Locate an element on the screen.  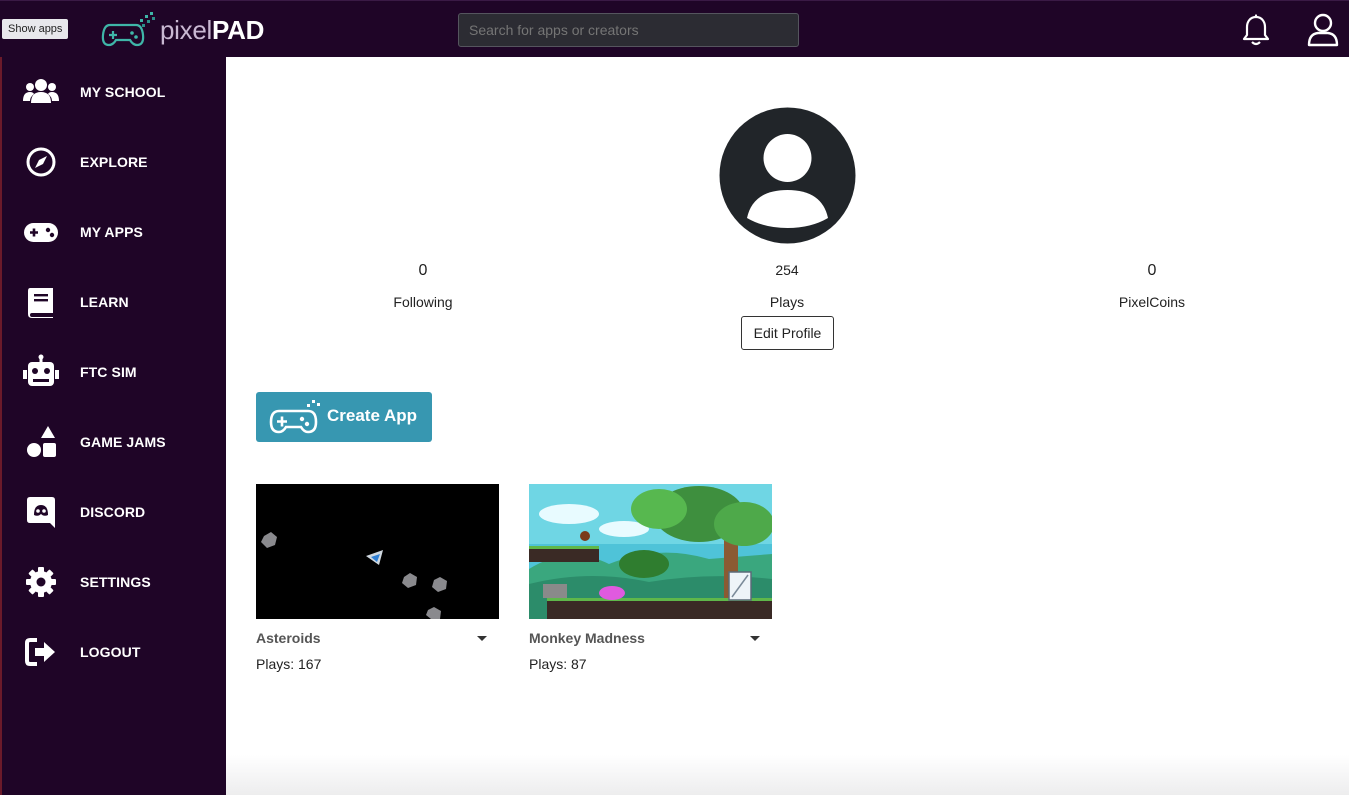
sidebar-item-ftc-sim: FTC SIM is located at coordinates (114, 372).